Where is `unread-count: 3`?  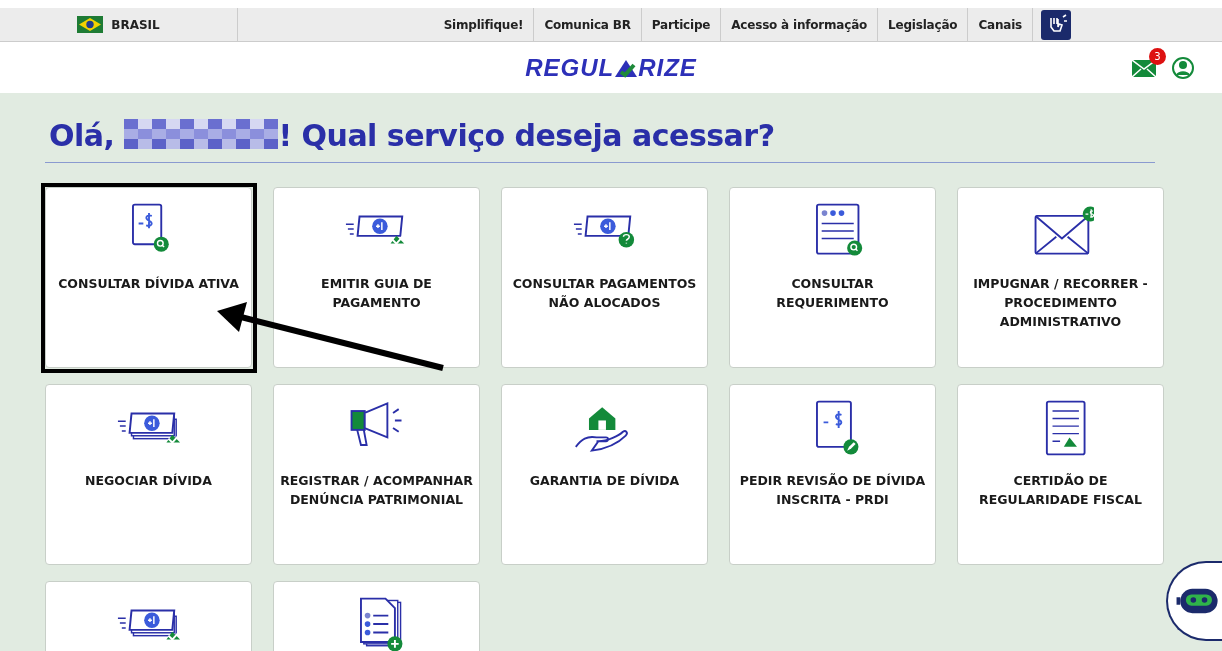
unread-count: 3 is located at coordinates (1157, 56).